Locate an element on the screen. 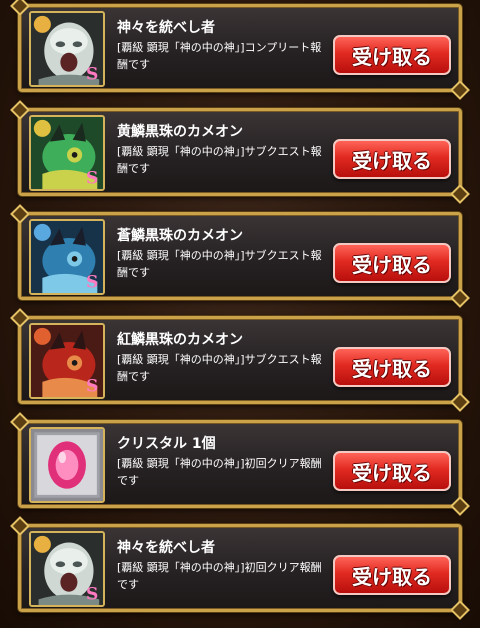  reward-card: S 神々を統べし者 [覇級 顕現「神の中の神」]コンプリート報酬です 受け取る is located at coordinates (240, 48).